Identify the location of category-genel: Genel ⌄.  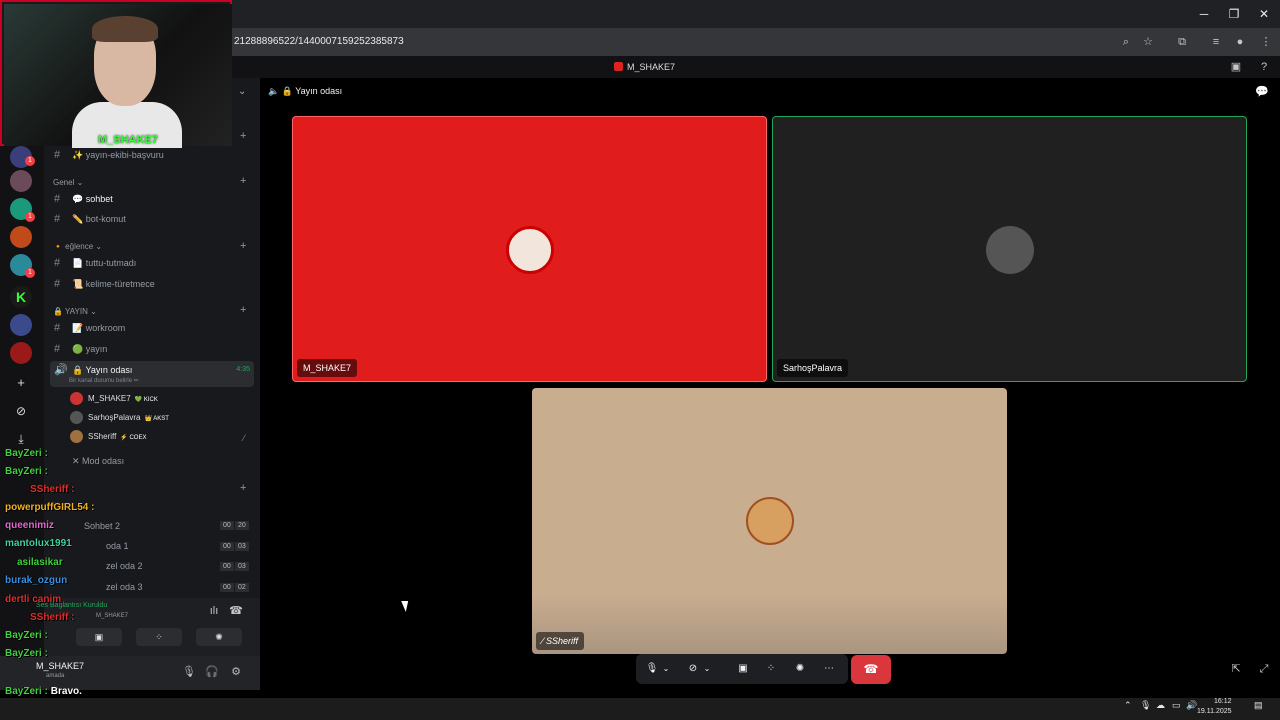
(68, 182).